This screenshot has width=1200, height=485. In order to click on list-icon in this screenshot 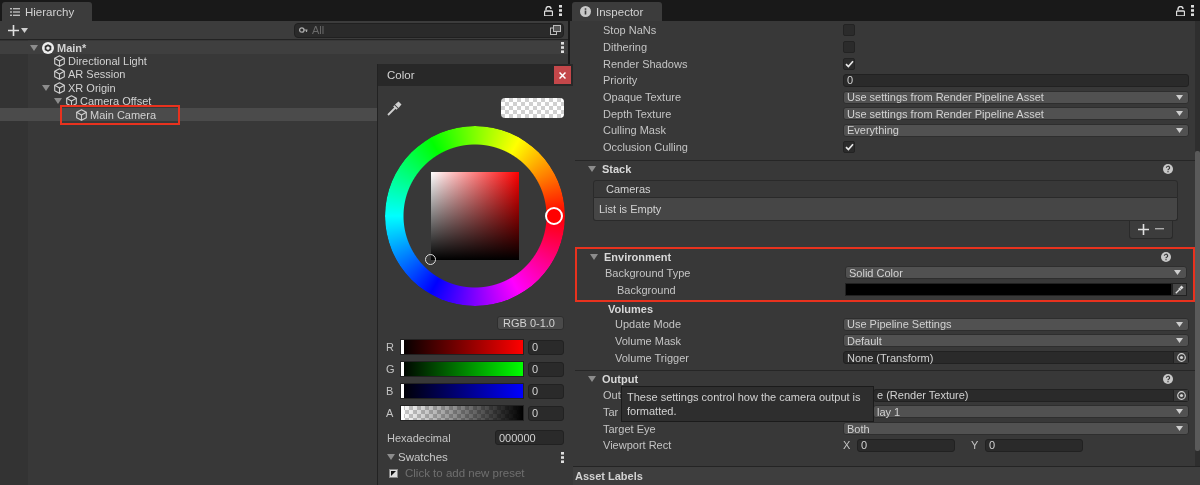, I will do `click(15, 11)`.